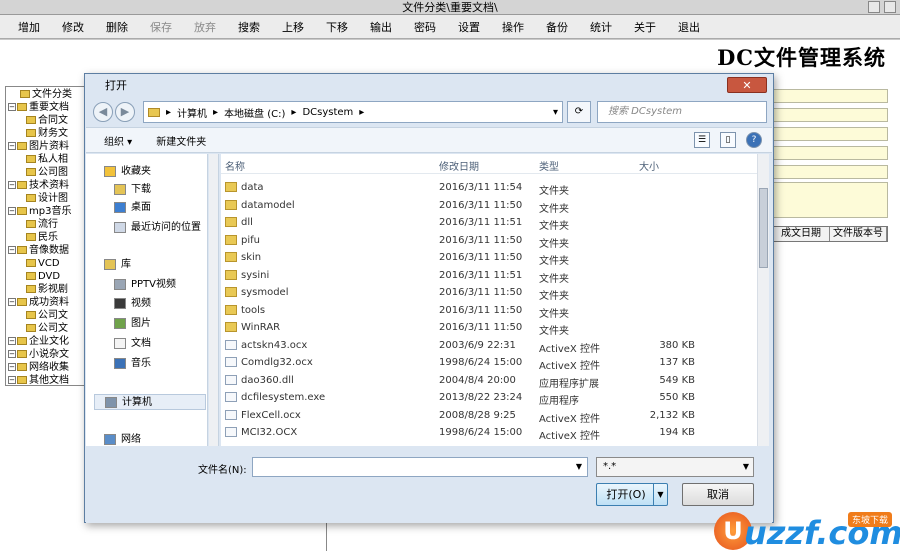  Describe the element at coordinates (47, 120) in the screenshot. I see `tree-node: 合同文` at that location.